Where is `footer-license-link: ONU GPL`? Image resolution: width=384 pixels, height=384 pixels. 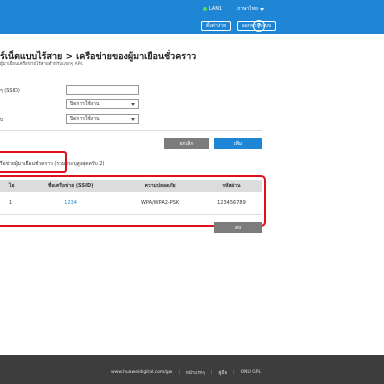
footer-license-link: ONU GPL is located at coordinates (251, 372).